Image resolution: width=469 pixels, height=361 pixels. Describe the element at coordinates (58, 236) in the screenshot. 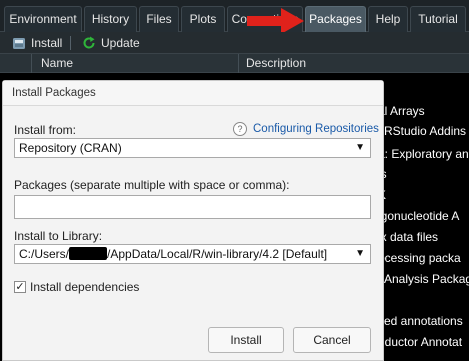

I see `install-to-library-label: Install to Library:` at that location.